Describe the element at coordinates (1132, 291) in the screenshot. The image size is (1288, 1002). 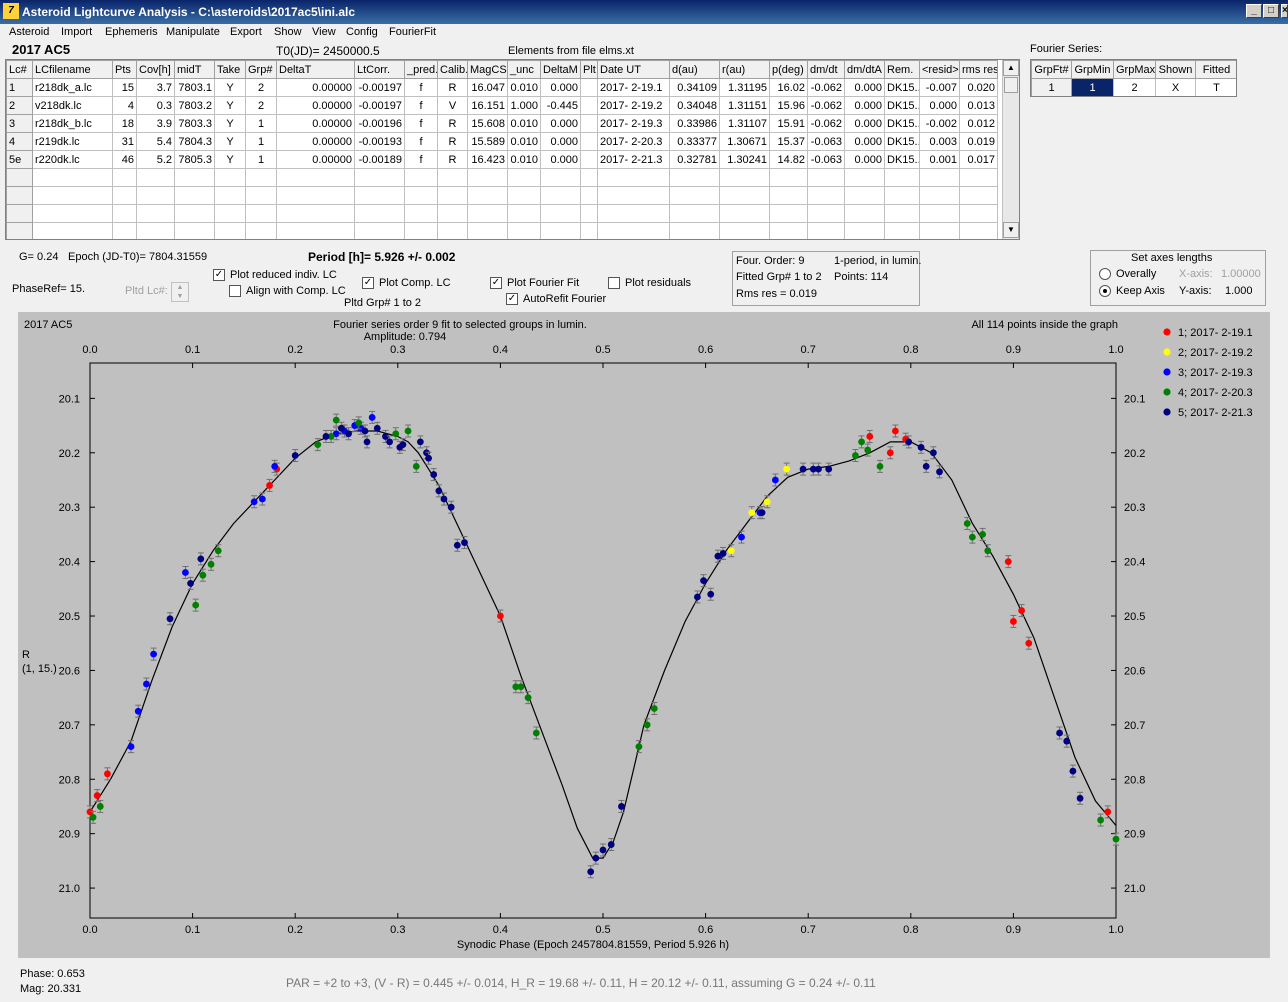
I see `radio-keep: Keep Axis` at that location.